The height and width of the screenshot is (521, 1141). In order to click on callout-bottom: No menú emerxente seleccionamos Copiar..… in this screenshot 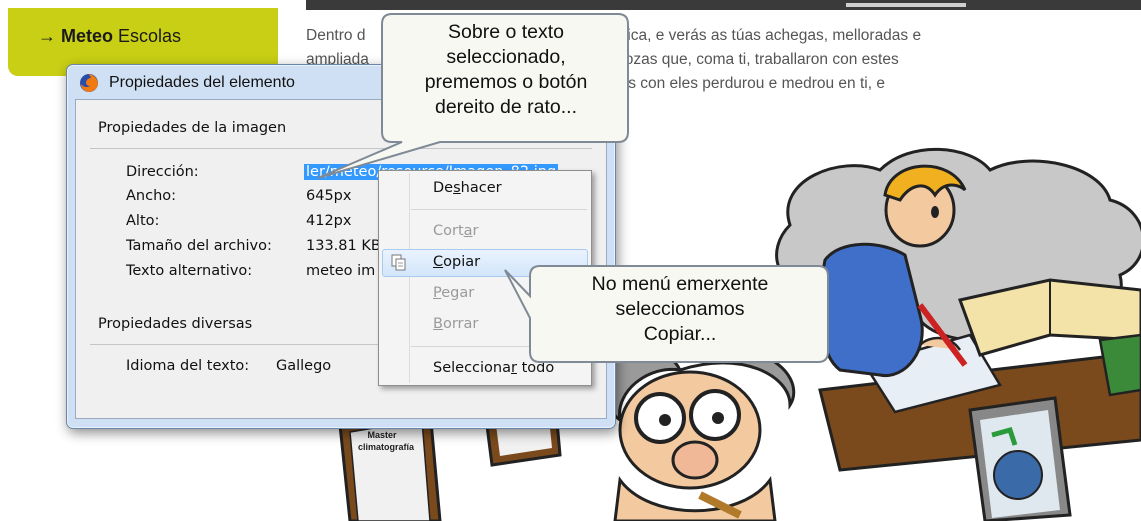, I will do `click(680, 309)`.